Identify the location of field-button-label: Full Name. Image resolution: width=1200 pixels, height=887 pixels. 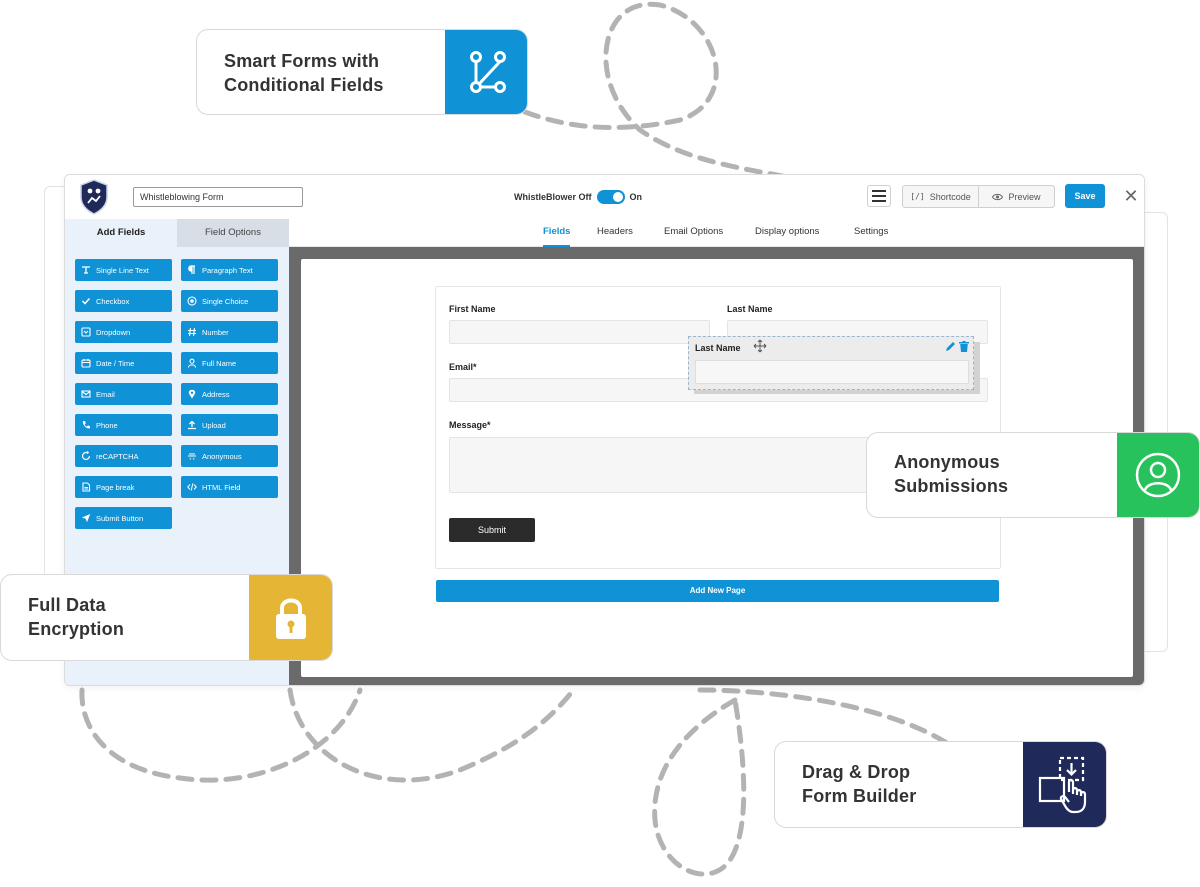
(219, 363).